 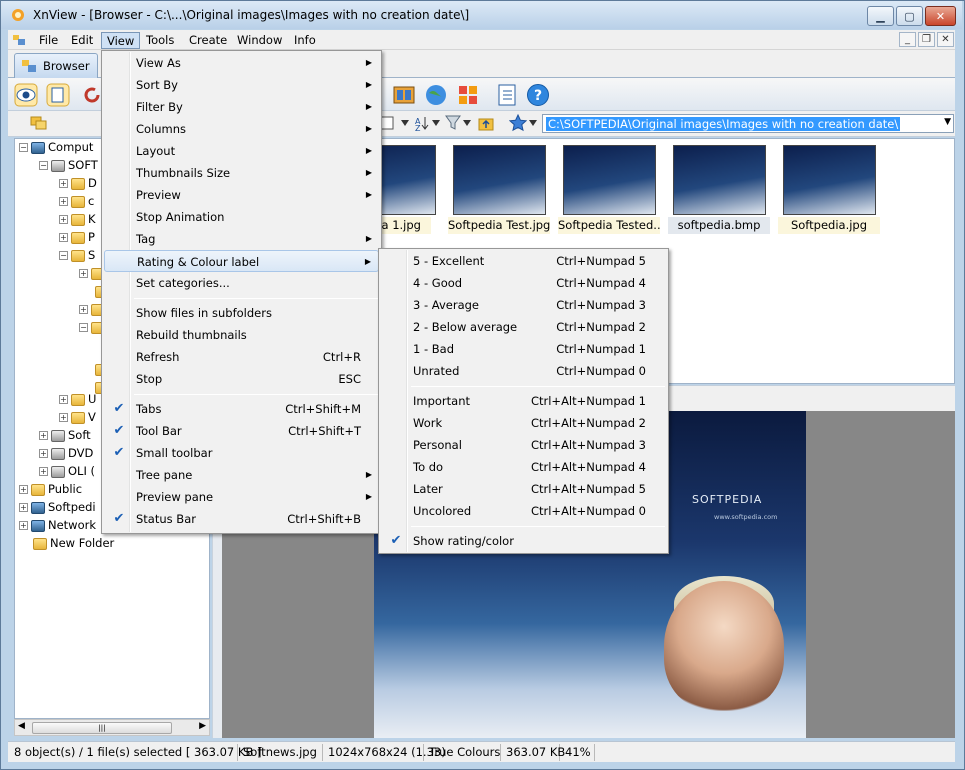 I want to click on filmstrip-icon, so click(x=404, y=95).